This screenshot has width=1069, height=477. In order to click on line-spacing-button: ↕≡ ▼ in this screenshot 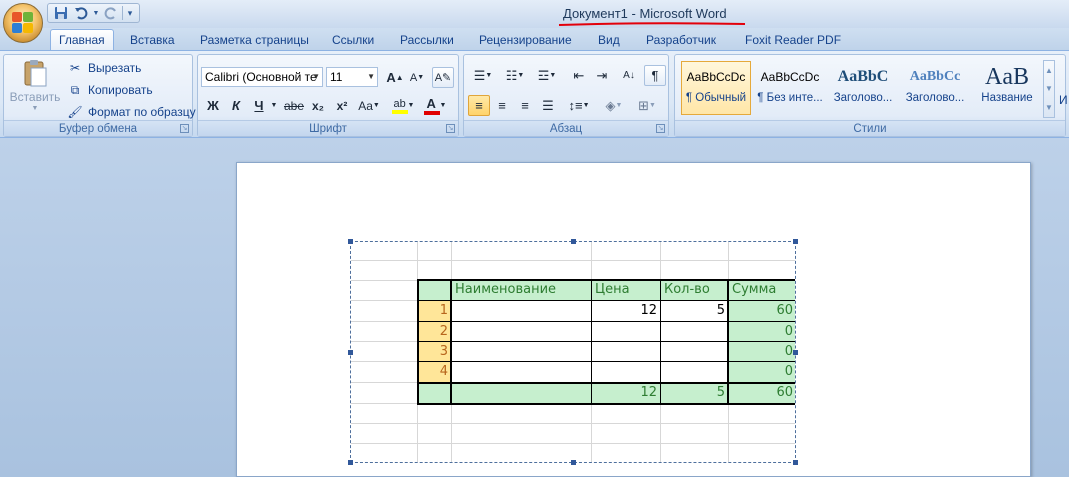, I will do `click(579, 105)`.